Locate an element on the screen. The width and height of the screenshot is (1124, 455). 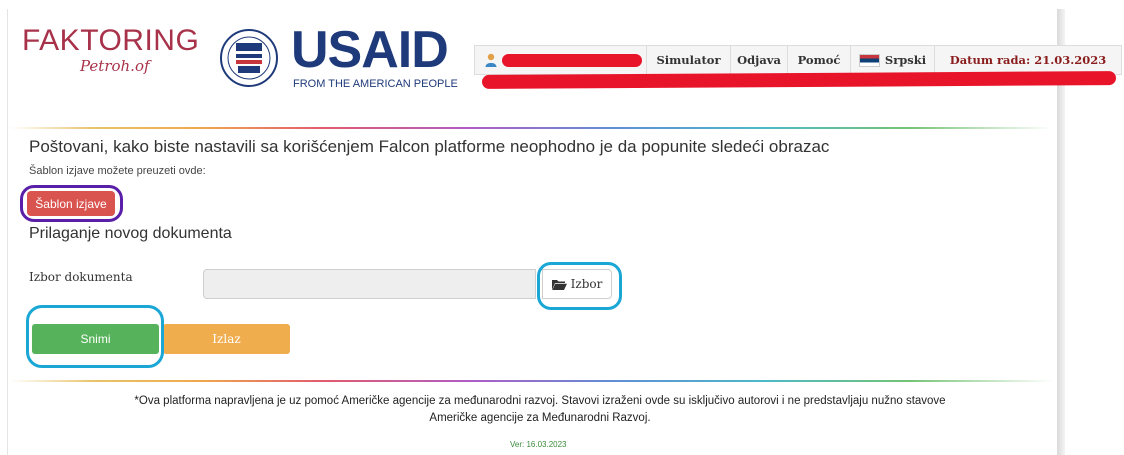
nav-simulator: Simulator is located at coordinates (689, 60).